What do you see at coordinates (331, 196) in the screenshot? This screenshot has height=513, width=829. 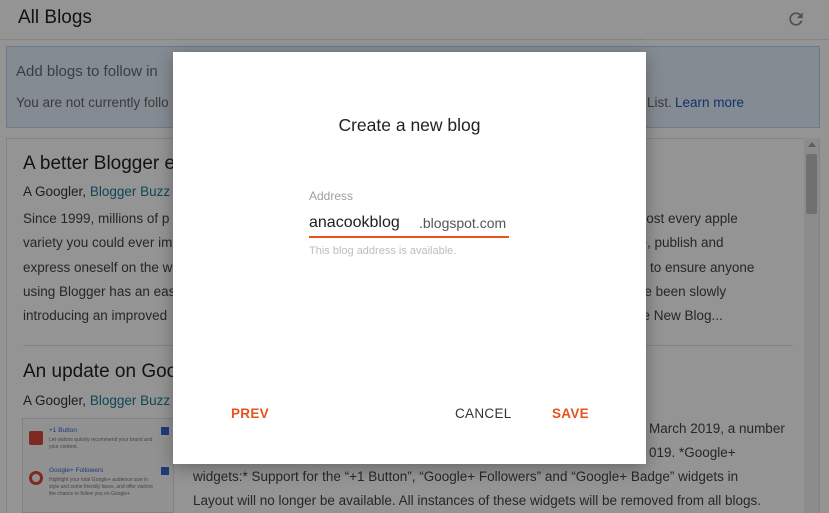 I see `address-label: Address` at bounding box center [331, 196].